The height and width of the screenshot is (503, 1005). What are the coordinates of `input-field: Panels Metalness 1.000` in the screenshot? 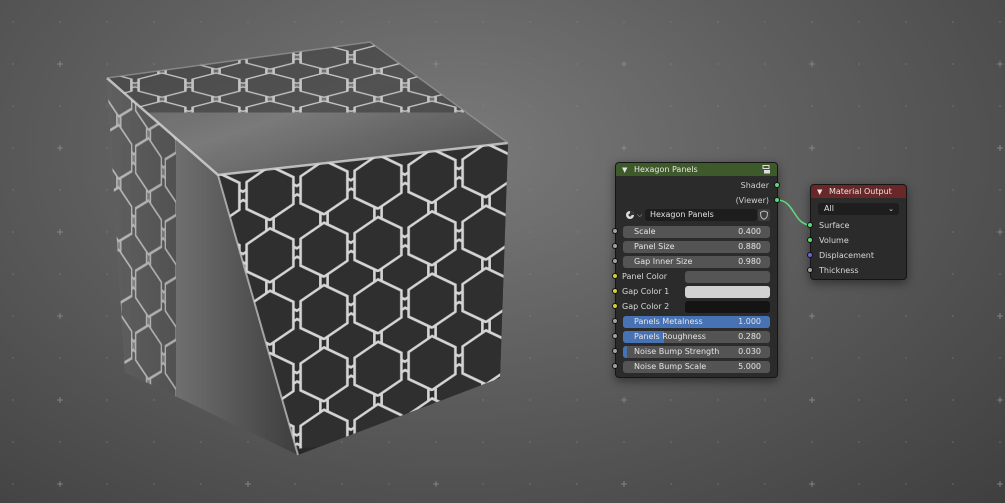 It's located at (696, 322).